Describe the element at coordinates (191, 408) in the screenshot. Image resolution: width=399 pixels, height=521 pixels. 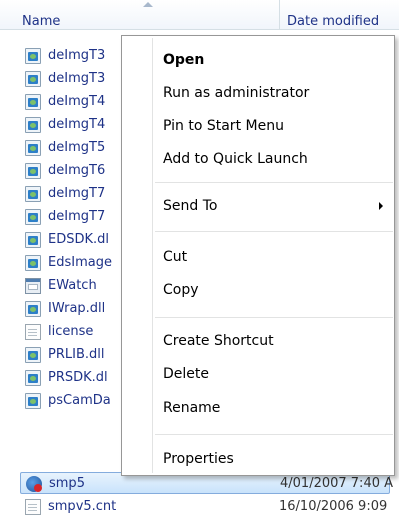
I see `menu-item-rename: Rename` at that location.